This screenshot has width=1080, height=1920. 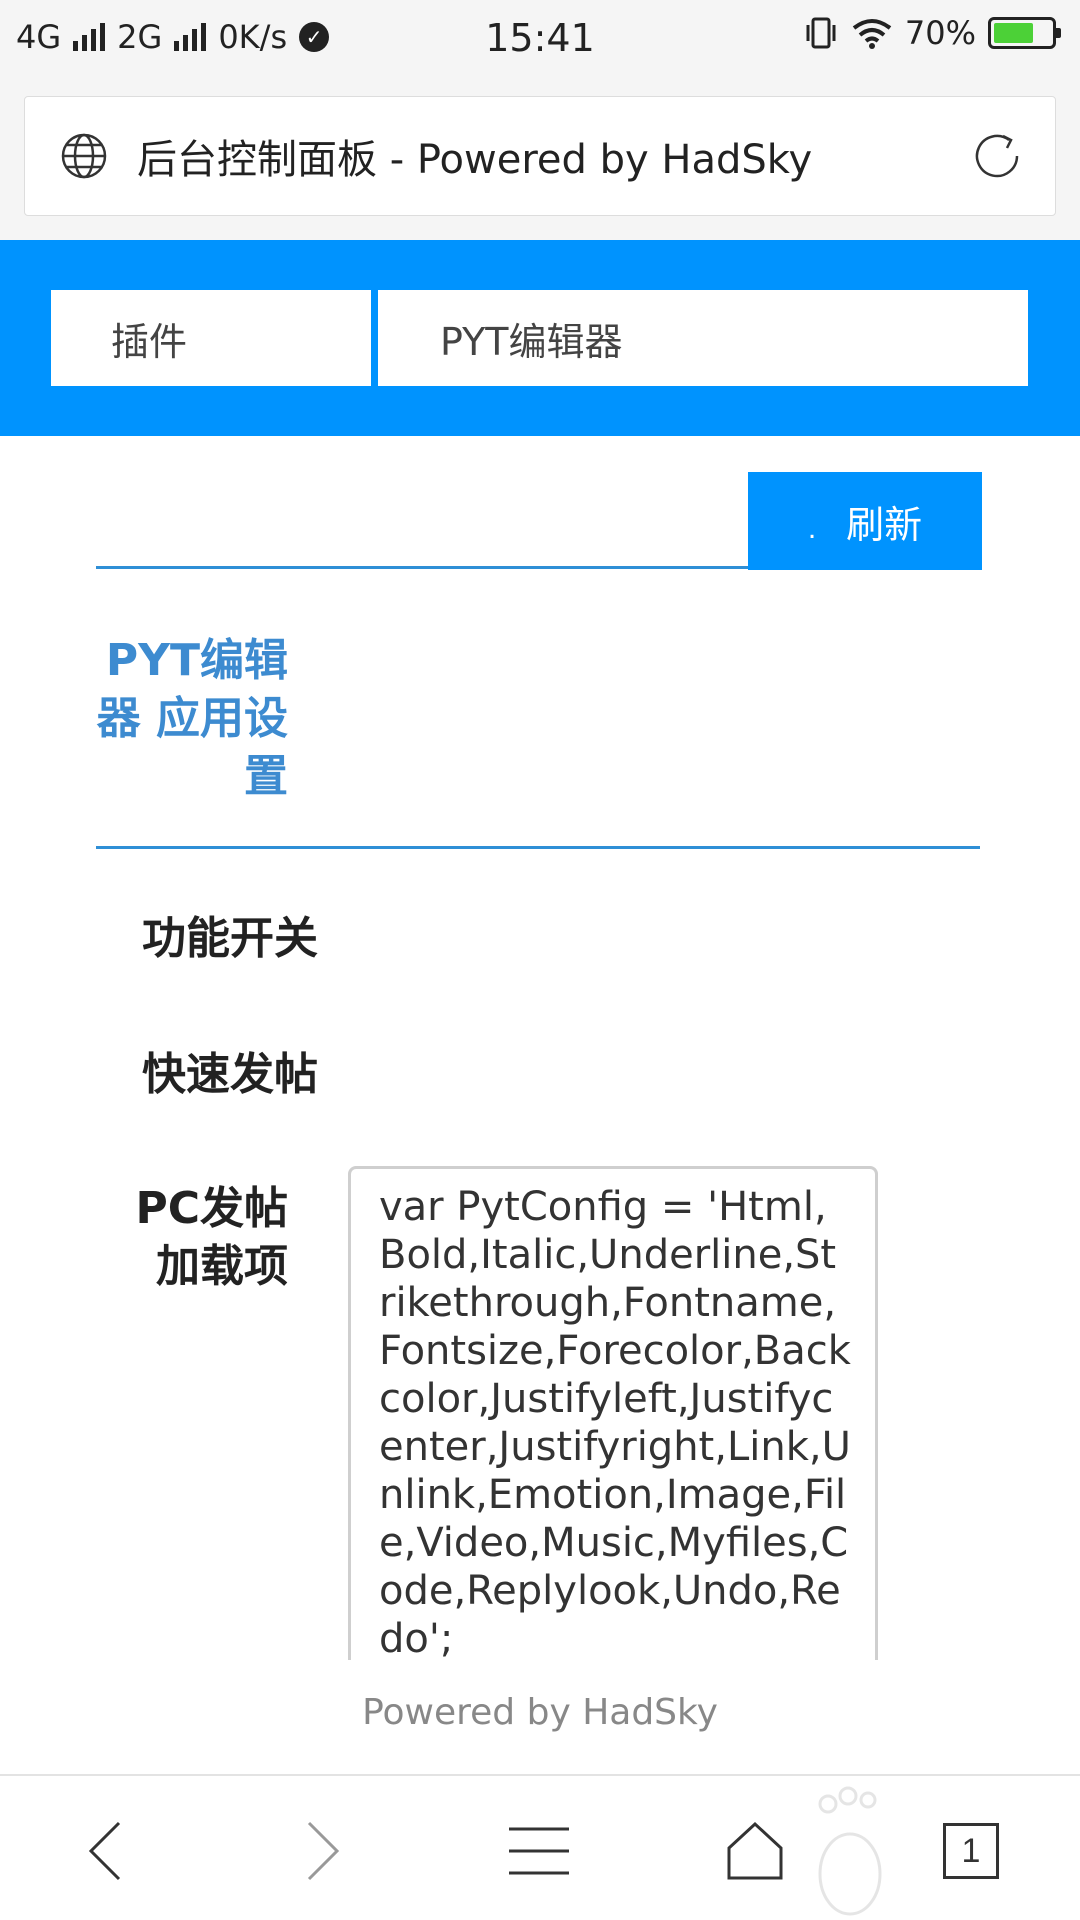 I want to click on tabs-button: 1, so click(x=971, y=1851).